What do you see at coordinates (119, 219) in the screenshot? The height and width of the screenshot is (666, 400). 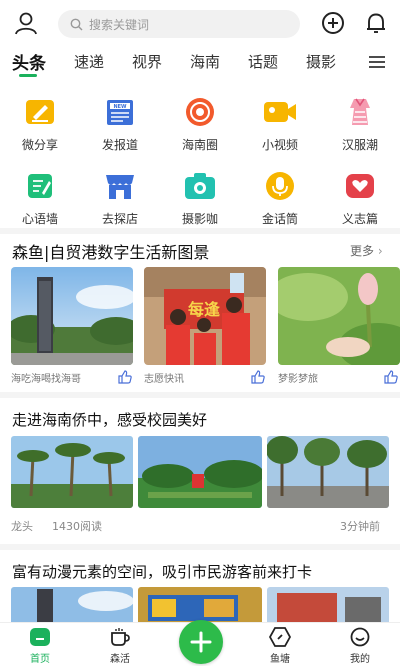 I see `shortcut-label: 去探店` at bounding box center [119, 219].